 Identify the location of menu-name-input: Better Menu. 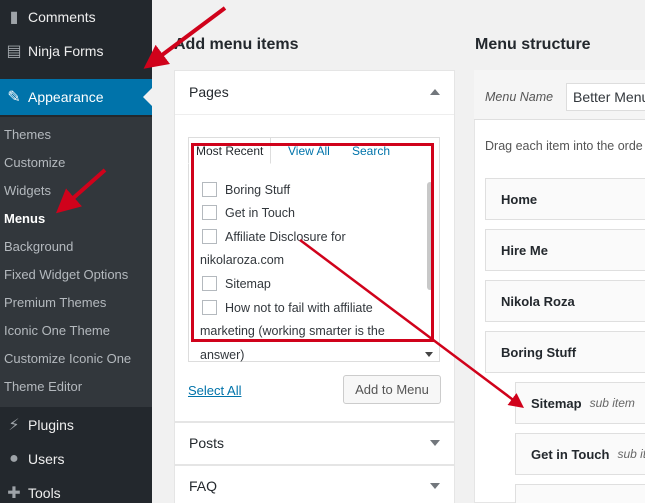
(605, 97).